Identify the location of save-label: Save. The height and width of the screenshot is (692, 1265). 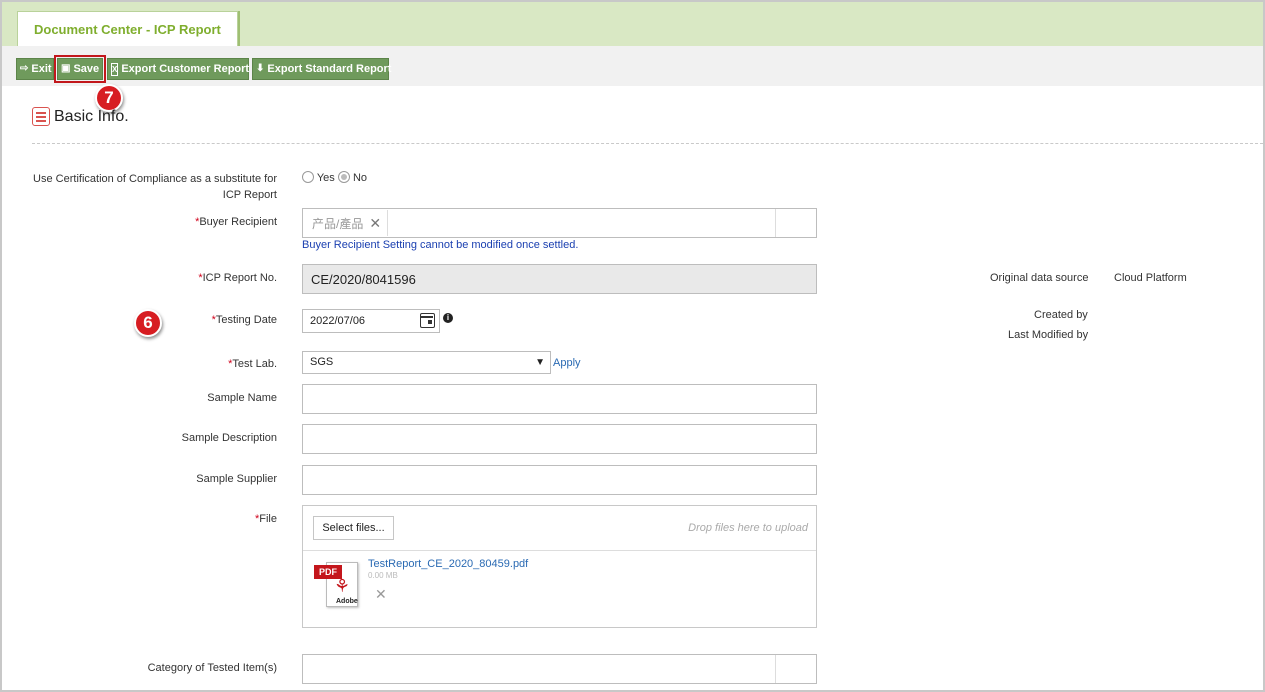
(86, 69).